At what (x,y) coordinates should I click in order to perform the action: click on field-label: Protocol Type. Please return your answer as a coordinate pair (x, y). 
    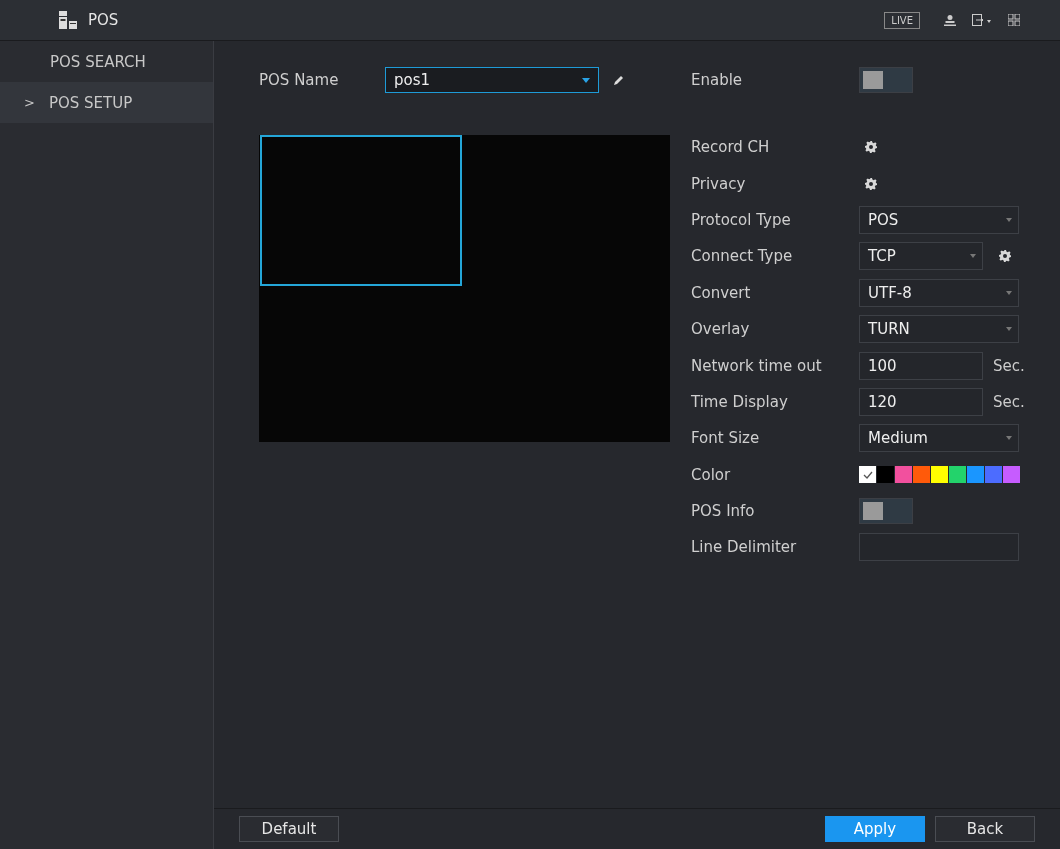
    Looking at the image, I should click on (741, 219).